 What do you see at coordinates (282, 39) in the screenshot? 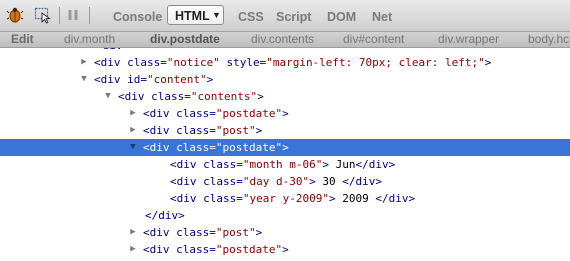
I see `breadcrumb-item: div.contents` at bounding box center [282, 39].